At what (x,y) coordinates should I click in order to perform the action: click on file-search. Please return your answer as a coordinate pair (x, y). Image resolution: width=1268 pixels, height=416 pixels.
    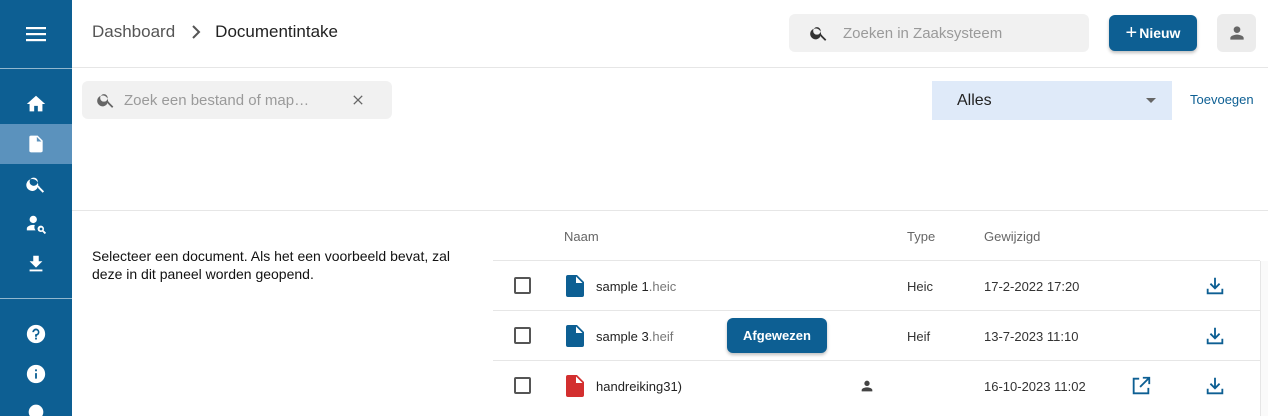
    Looking at the image, I should click on (237, 100).